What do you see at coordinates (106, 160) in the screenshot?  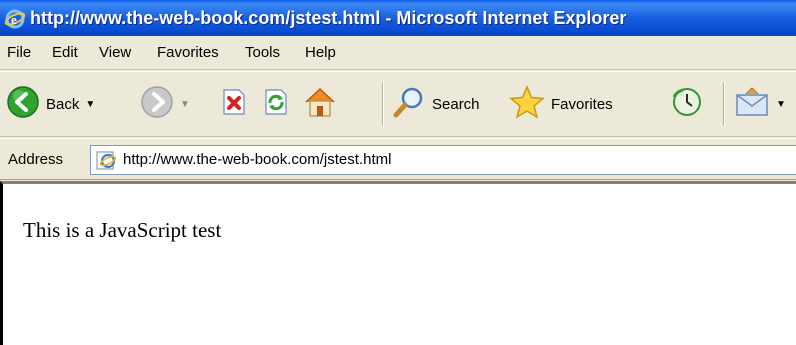 I see `page-icon` at bounding box center [106, 160].